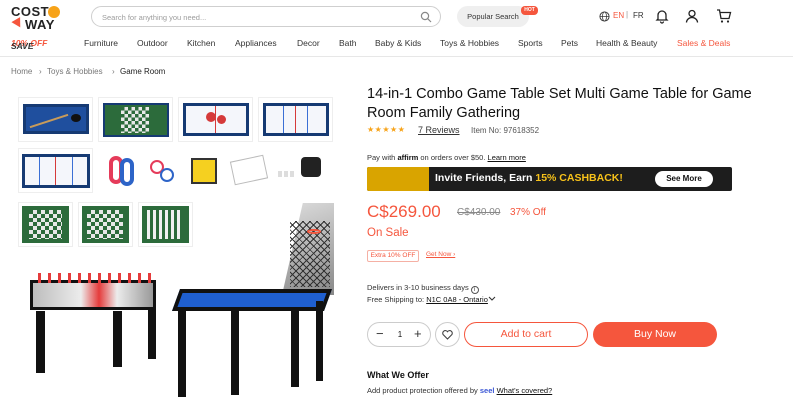 Image resolution: width=793 pixels, height=400 pixels. I want to click on delivery-estimate: Delivers in 3-10 business days i, so click(423, 288).